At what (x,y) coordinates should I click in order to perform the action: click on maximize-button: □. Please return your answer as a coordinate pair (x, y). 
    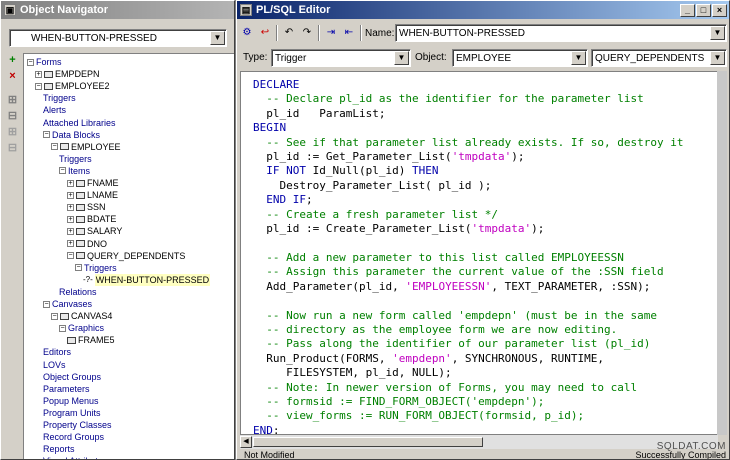
    Looking at the image, I should click on (703, 10).